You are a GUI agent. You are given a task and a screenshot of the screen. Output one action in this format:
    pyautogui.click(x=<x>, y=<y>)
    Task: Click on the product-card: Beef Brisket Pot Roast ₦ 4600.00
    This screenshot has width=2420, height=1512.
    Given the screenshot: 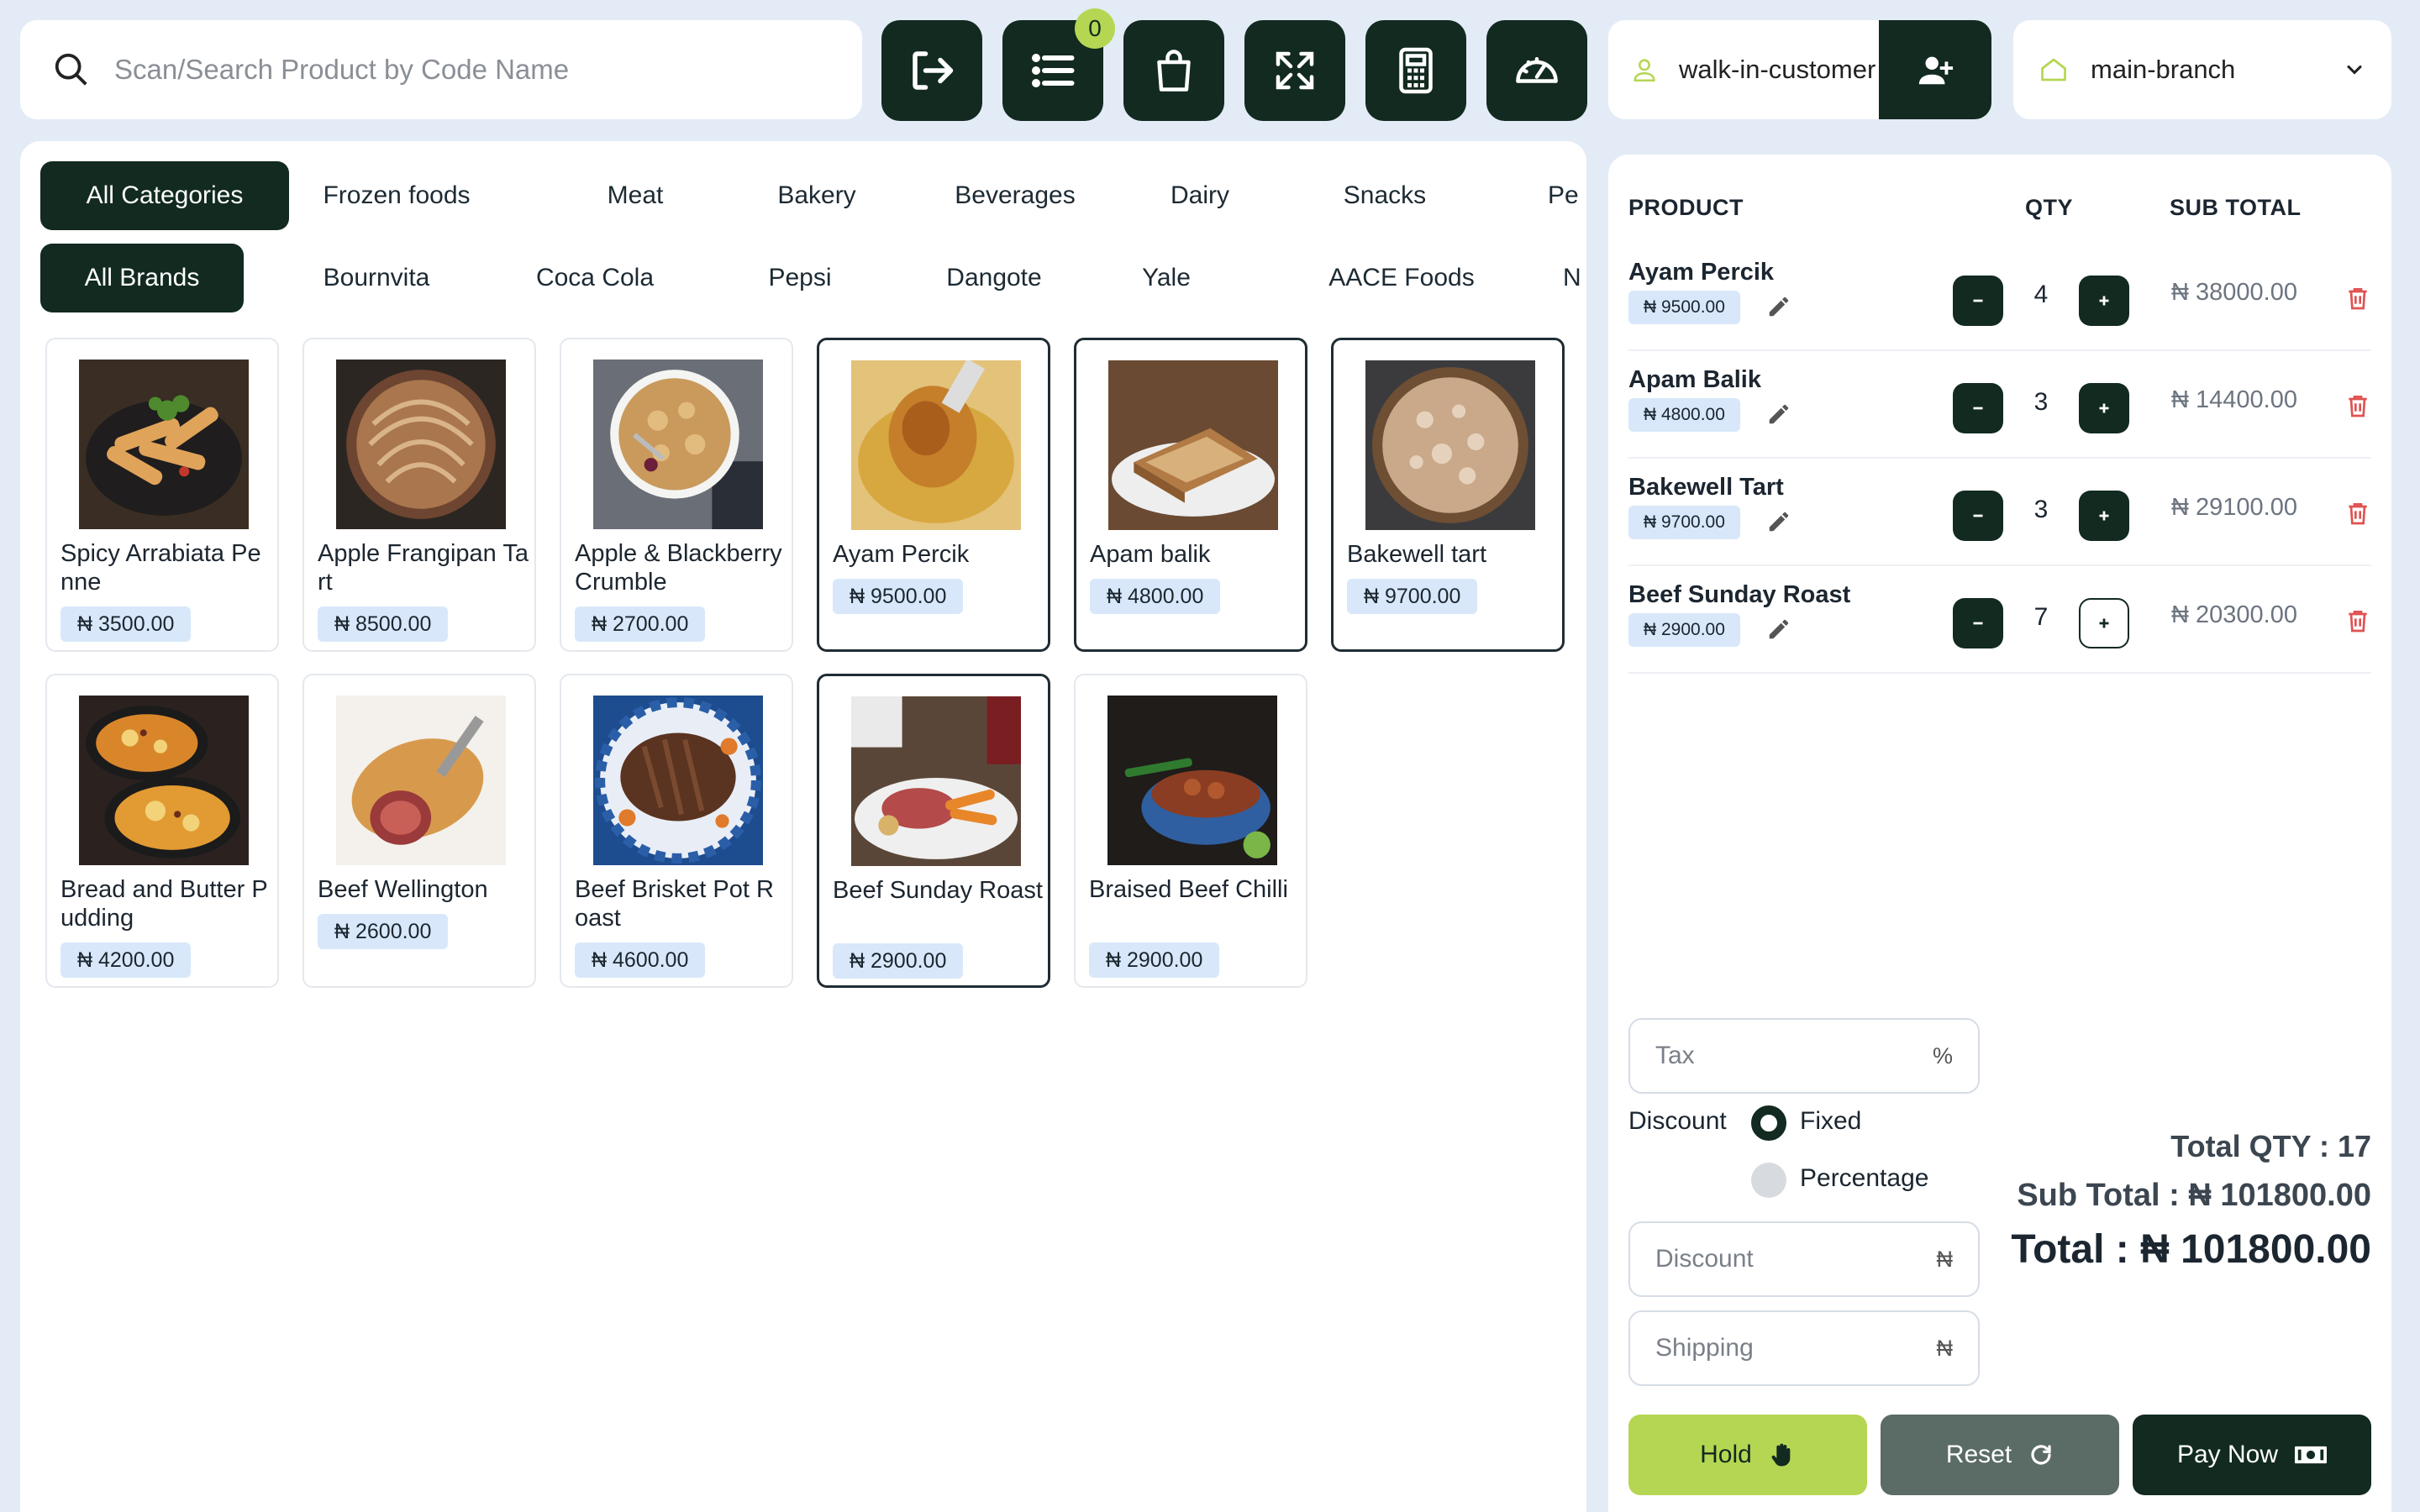 What is the action you would take?
    pyautogui.click(x=676, y=831)
    